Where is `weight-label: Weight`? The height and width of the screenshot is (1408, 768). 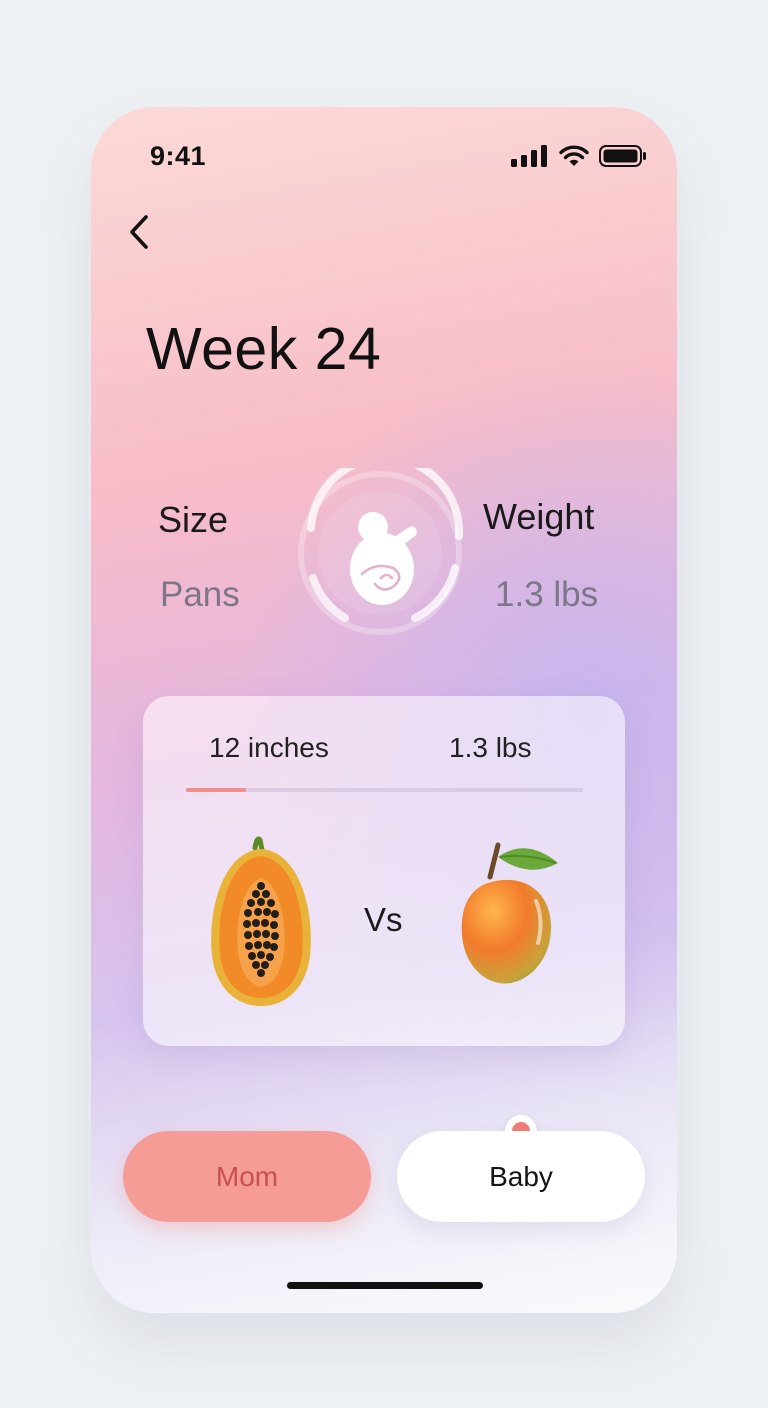 weight-label: Weight is located at coordinates (539, 516).